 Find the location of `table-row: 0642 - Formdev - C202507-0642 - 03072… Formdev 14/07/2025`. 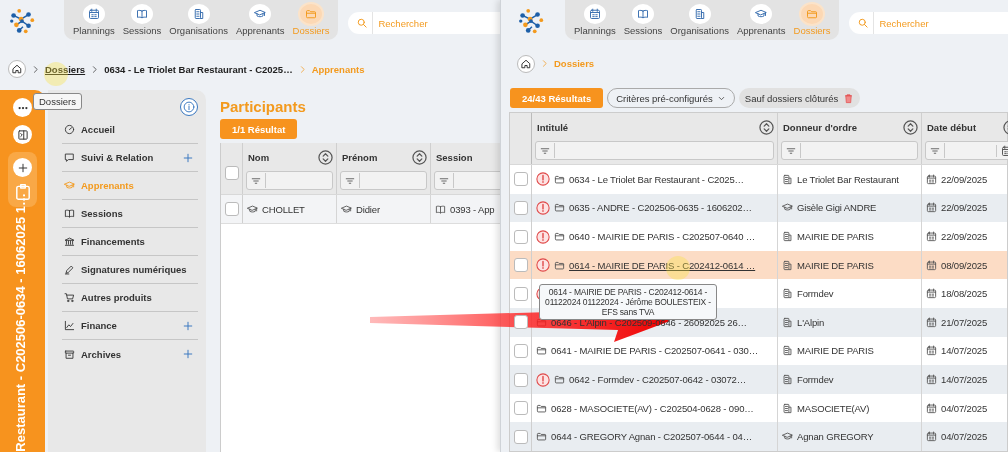

table-row: 0642 - Formdev - C202507-0642 - 03072… Formdev 14/07/2025 is located at coordinates (758, 379).